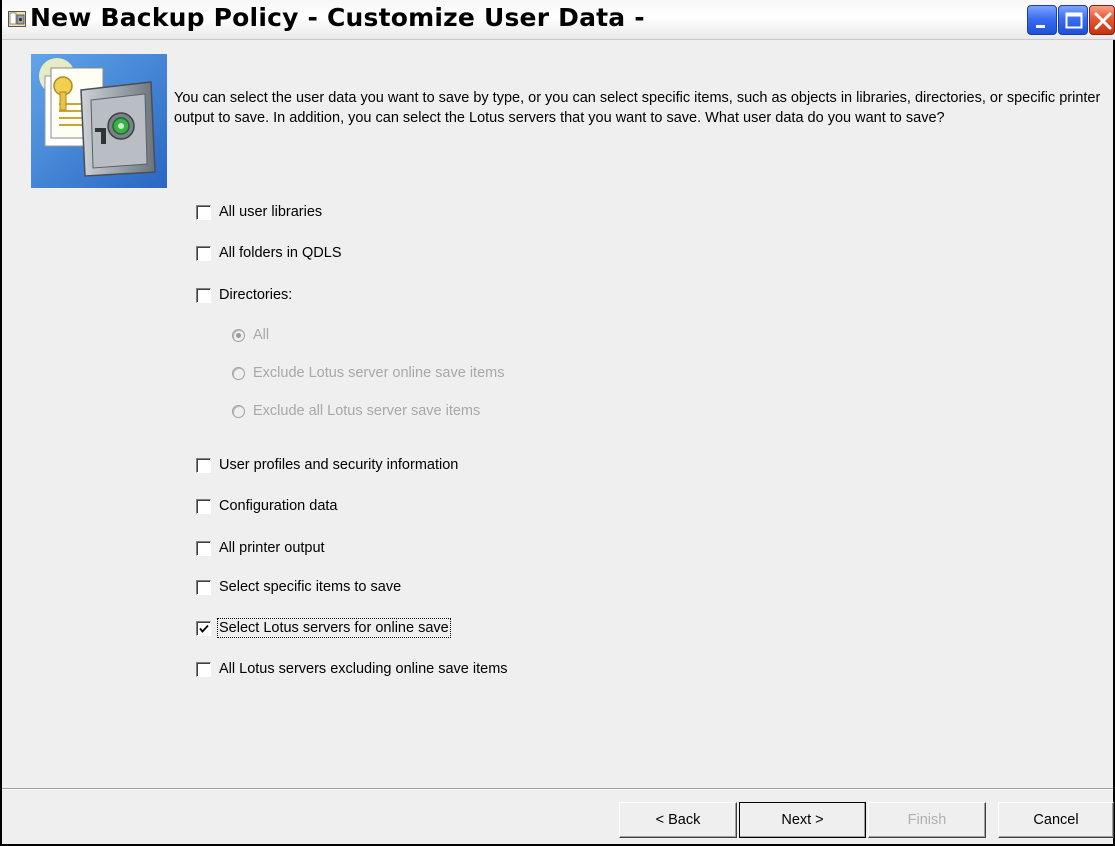  What do you see at coordinates (261, 335) in the screenshot?
I see `radio-label: All` at bounding box center [261, 335].